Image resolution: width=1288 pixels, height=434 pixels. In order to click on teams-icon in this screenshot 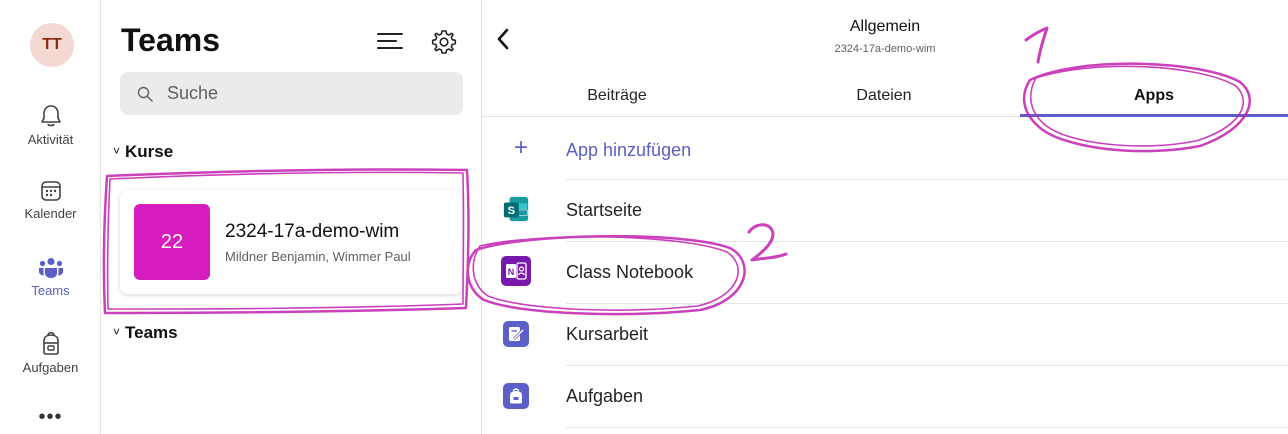, I will do `click(50, 268)`.